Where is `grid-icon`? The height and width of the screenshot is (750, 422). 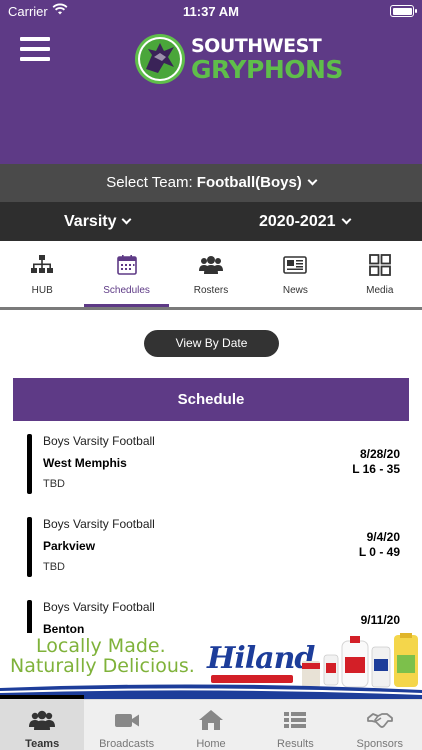 grid-icon is located at coordinates (379, 265).